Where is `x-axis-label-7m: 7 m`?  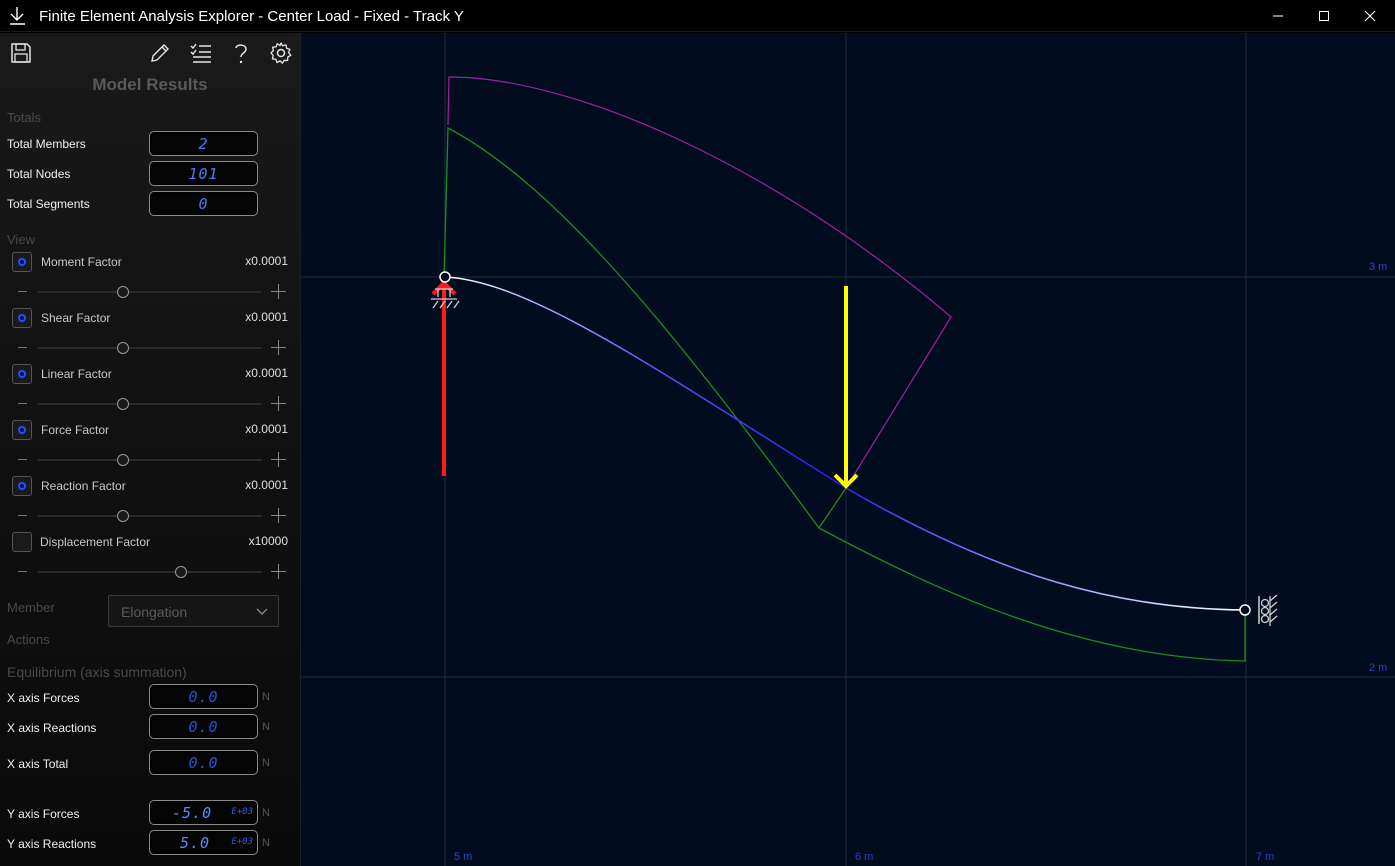
x-axis-label-7m: 7 m is located at coordinates (1265, 857).